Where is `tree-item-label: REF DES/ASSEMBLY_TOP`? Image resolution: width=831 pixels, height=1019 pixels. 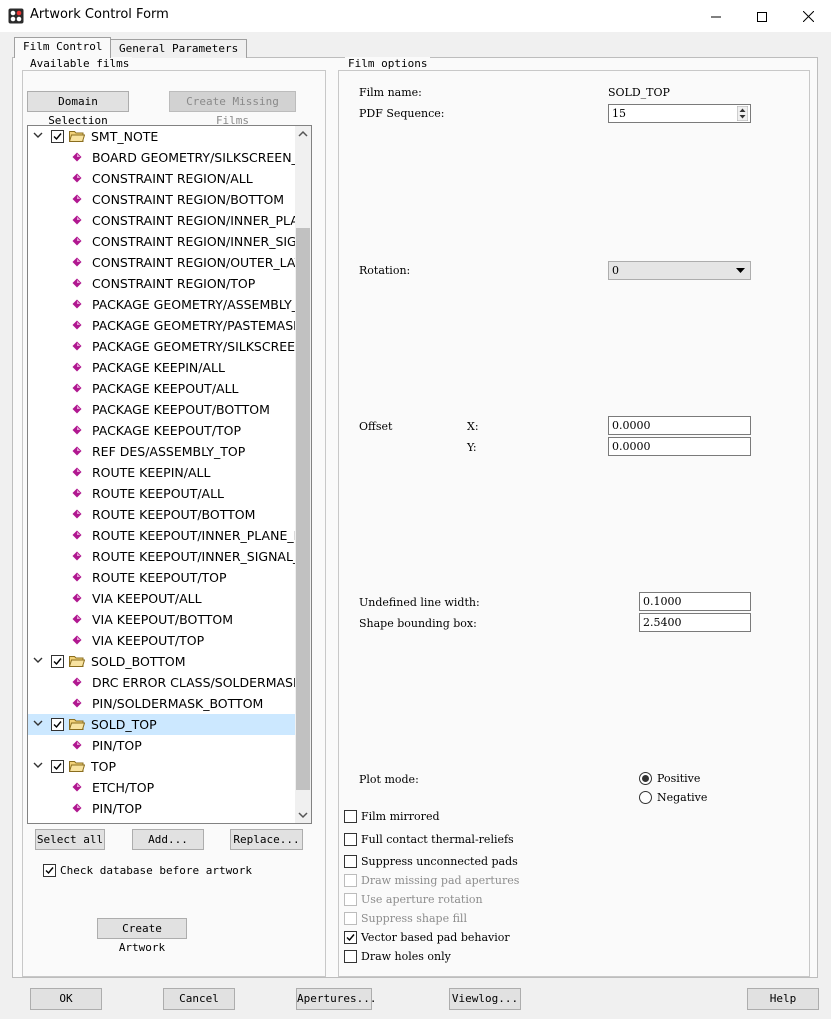
tree-item-label: REF DES/ASSEMBLY_TOP is located at coordinates (169, 451).